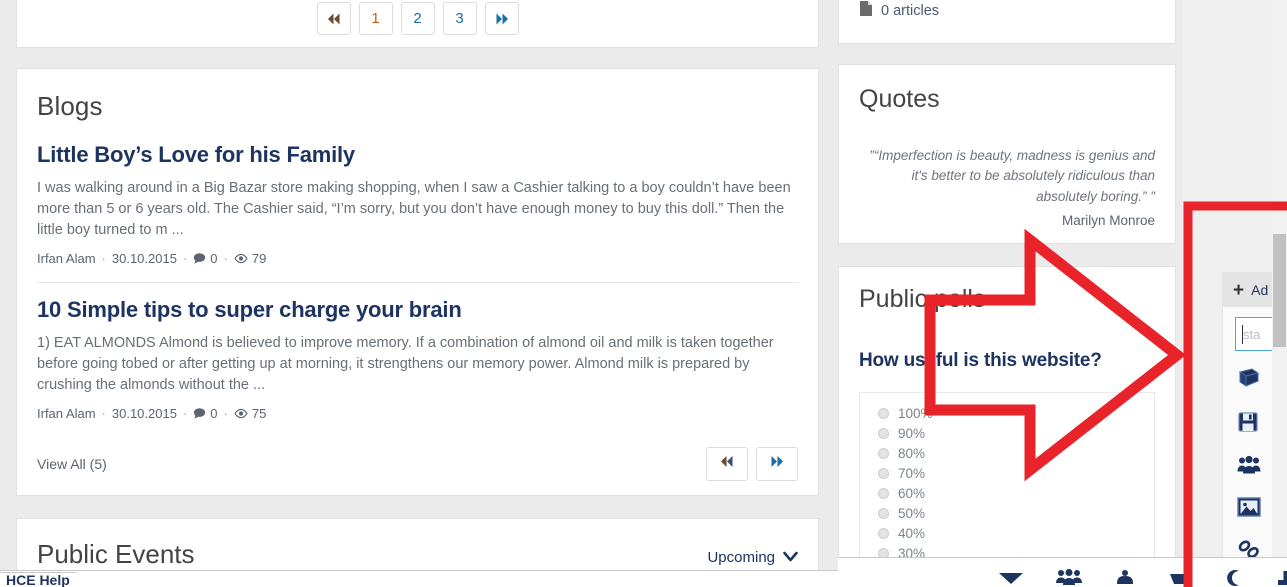  Describe the element at coordinates (1011, 578) in the screenshot. I see `envelope-icon` at that location.